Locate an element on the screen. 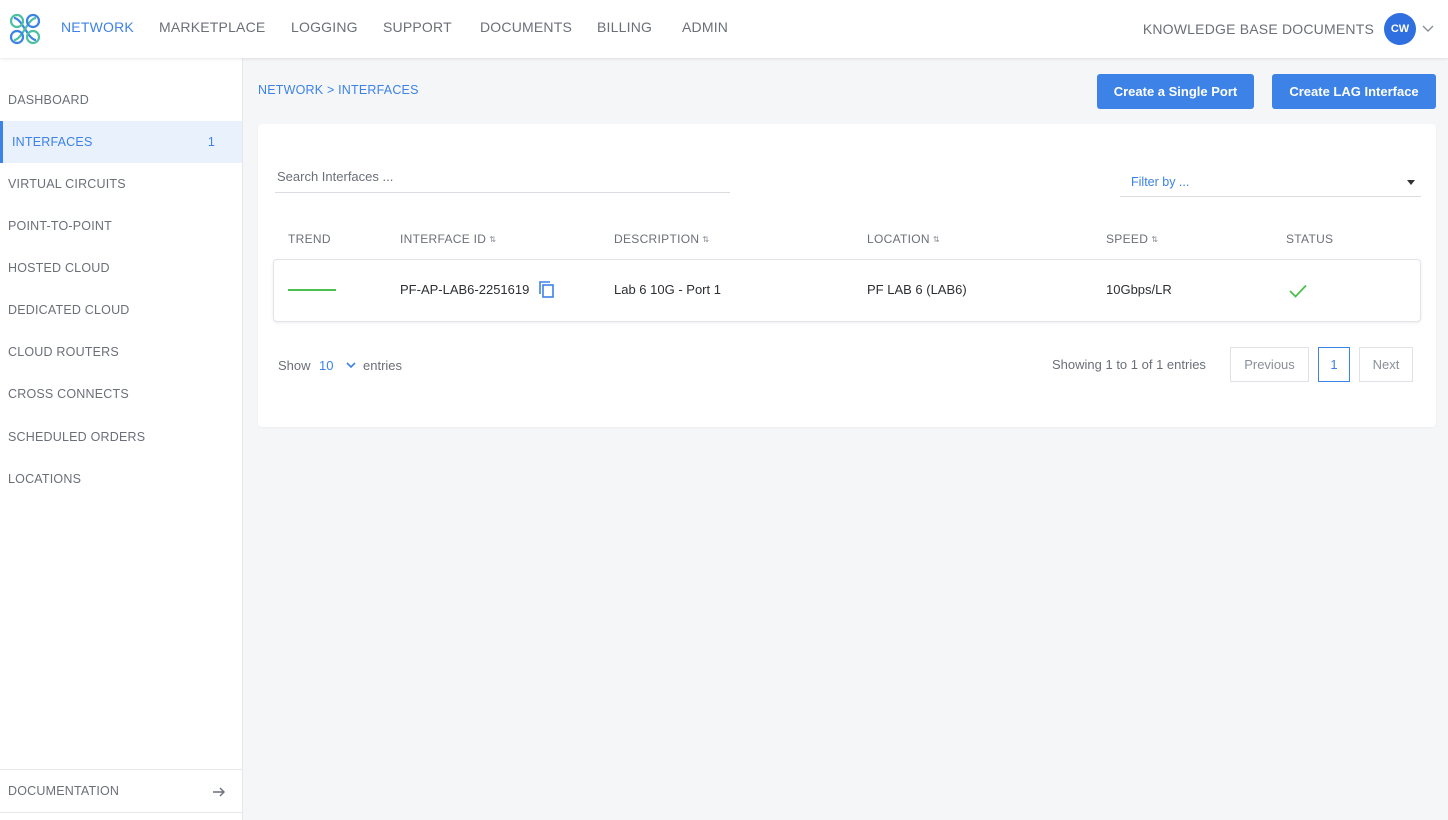 The height and width of the screenshot is (820, 1448). show-label: Show is located at coordinates (294, 365).